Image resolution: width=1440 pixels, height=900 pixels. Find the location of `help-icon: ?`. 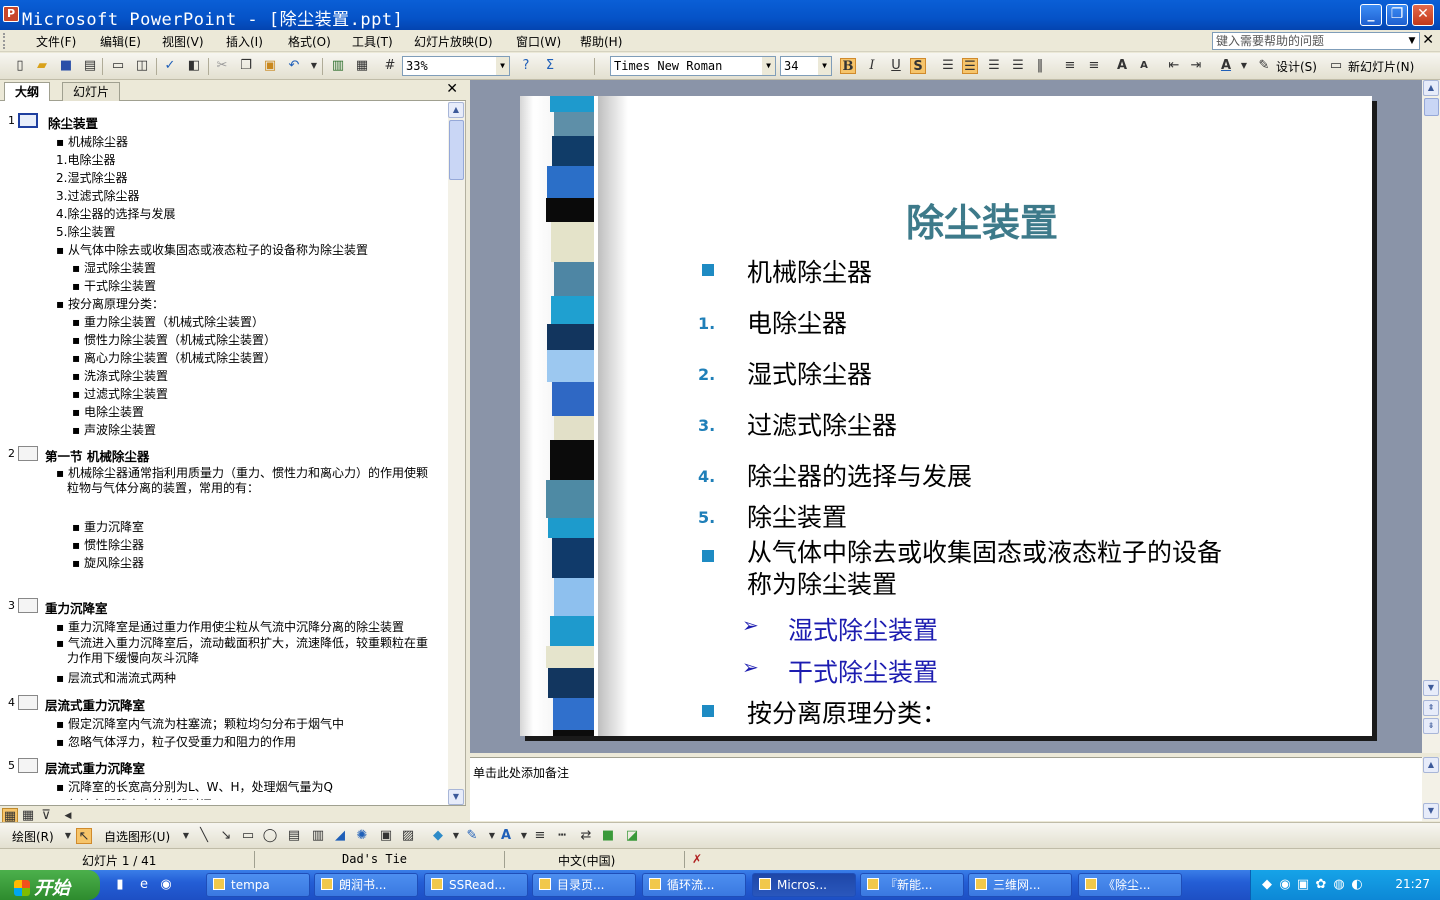

help-icon: ? is located at coordinates (526, 66).